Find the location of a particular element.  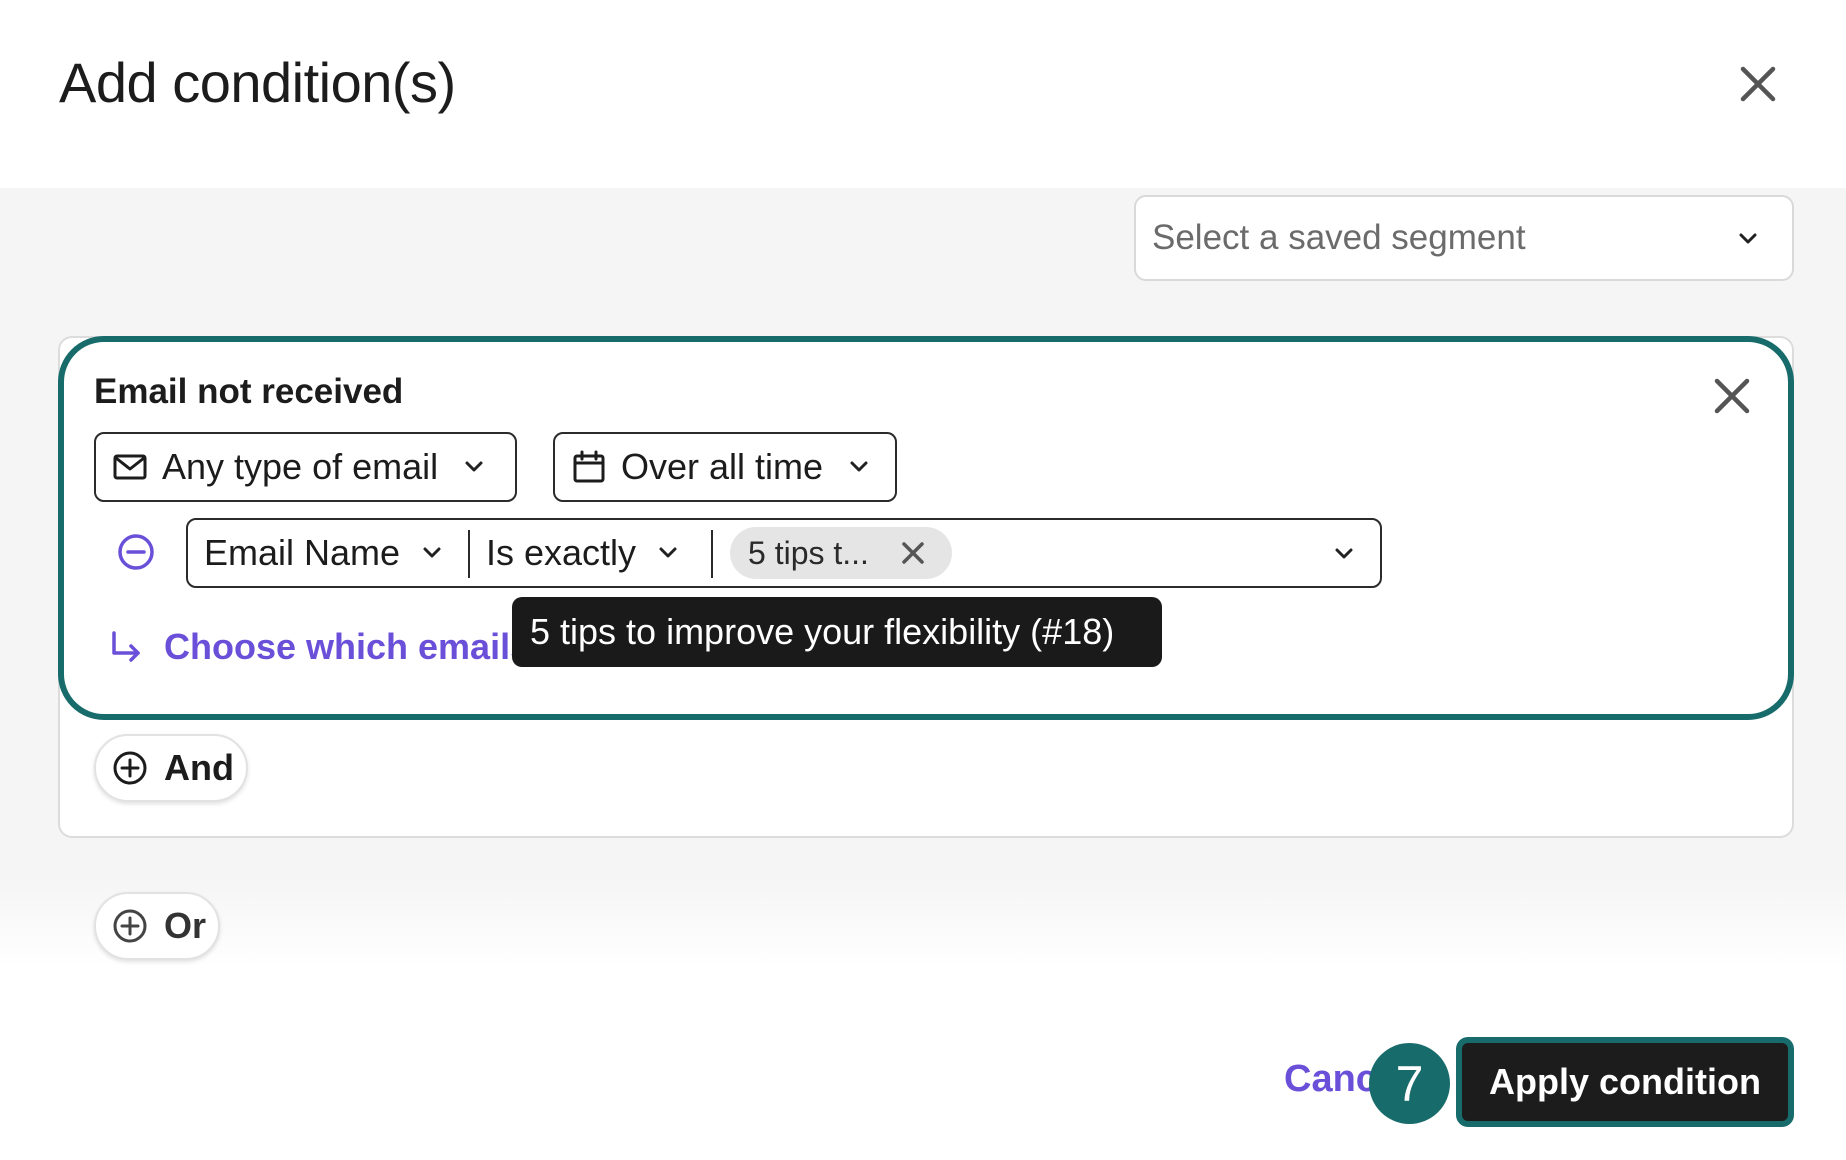

saved-segment-placeholder: Select a saved segment is located at coordinates (1339, 237).